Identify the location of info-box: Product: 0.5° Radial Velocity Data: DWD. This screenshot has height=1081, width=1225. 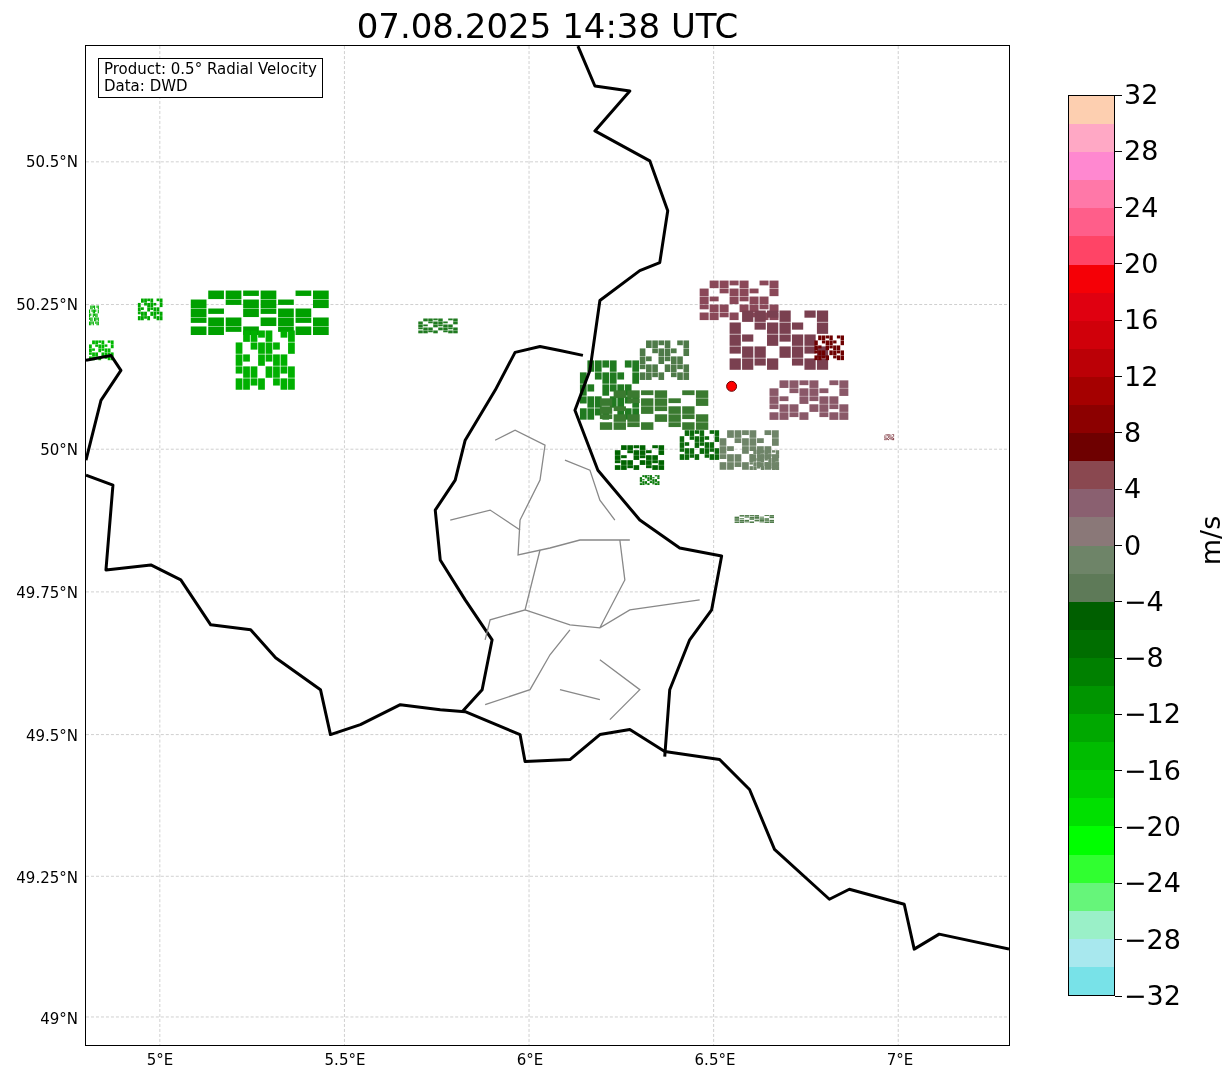
(210, 78).